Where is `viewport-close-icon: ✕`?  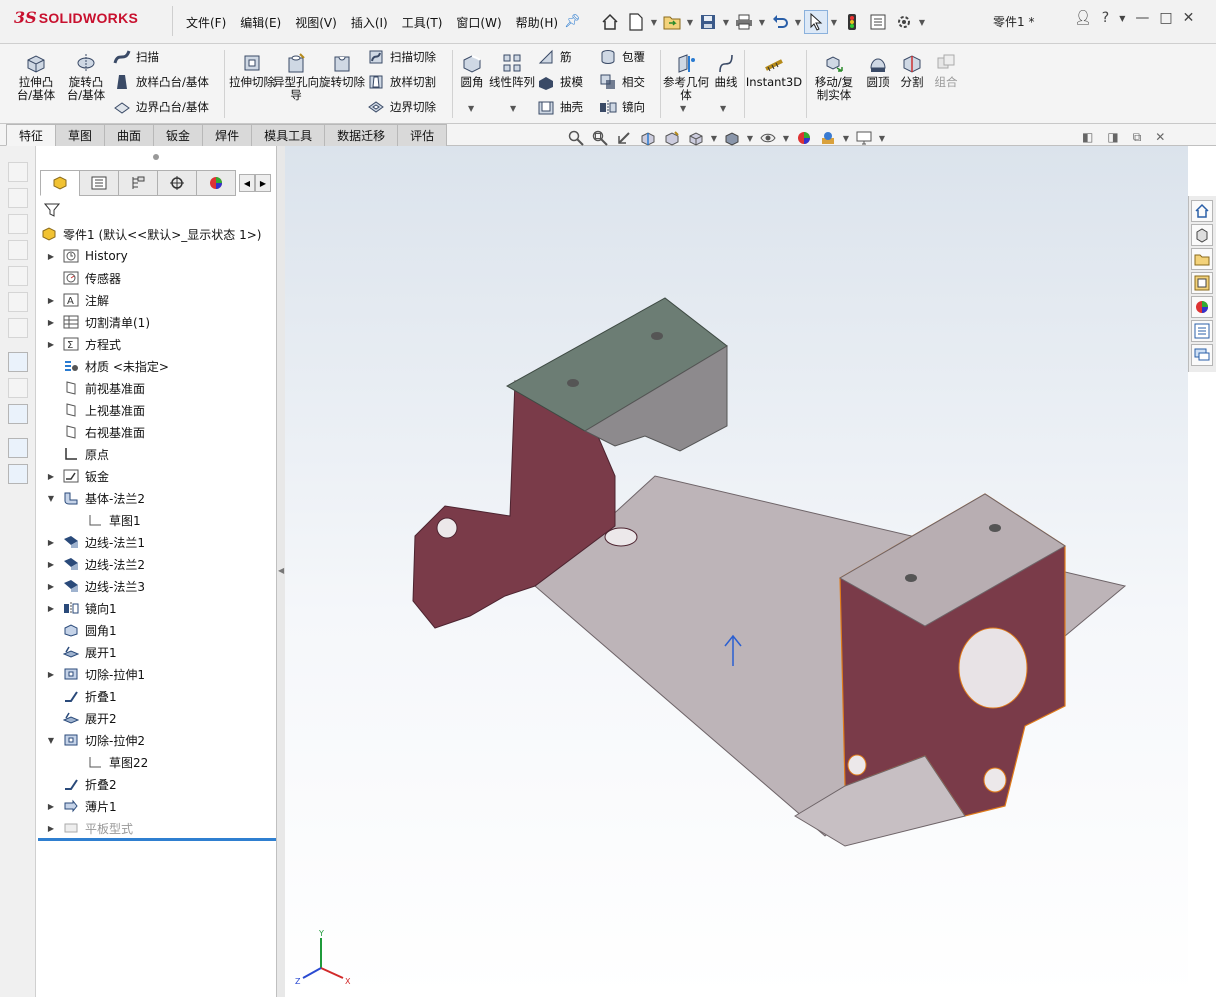 viewport-close-icon: ✕ is located at coordinates (1160, 137).